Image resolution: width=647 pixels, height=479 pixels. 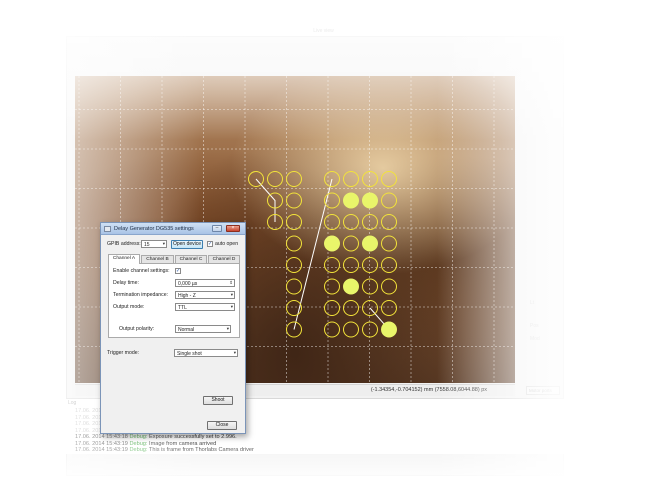 I want to click on live-view-title: Live view, so click(x=323, y=31).